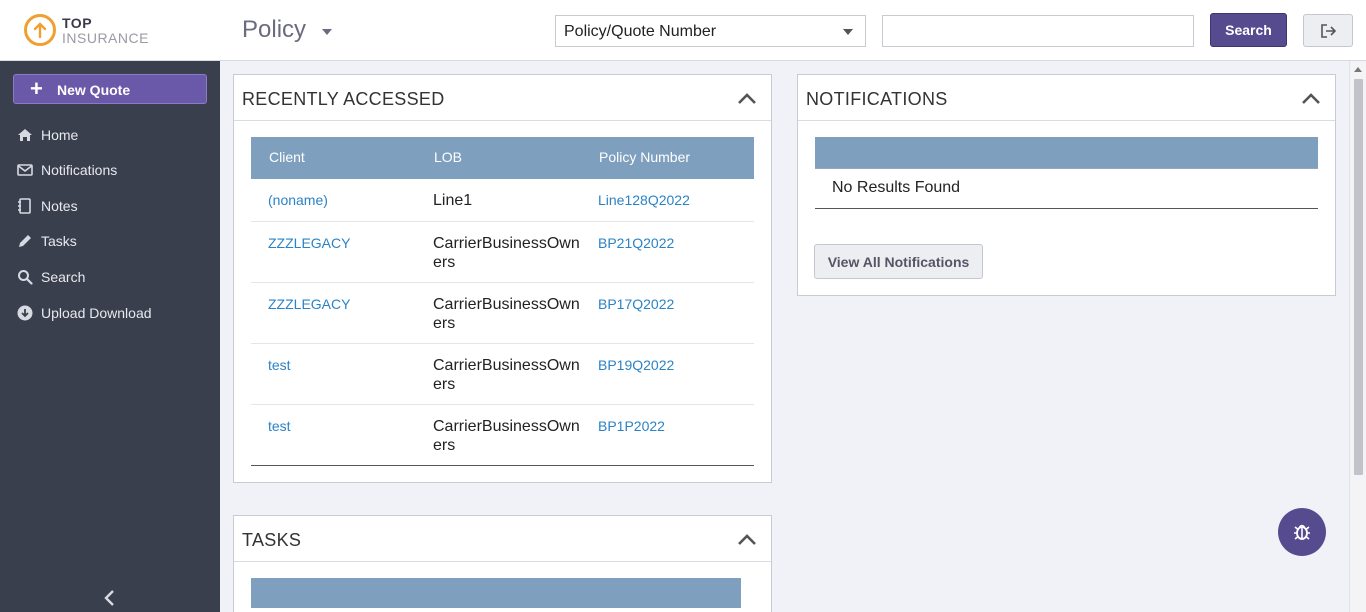 This screenshot has height=612, width=1366. What do you see at coordinates (453, 200) in the screenshot?
I see `lob-cell: Line1` at bounding box center [453, 200].